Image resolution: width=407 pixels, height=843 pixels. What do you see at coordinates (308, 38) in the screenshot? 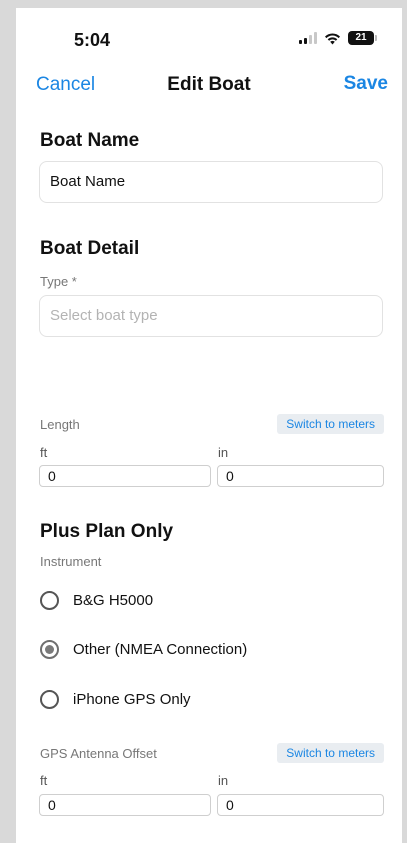
I see `signal-icon` at bounding box center [308, 38].